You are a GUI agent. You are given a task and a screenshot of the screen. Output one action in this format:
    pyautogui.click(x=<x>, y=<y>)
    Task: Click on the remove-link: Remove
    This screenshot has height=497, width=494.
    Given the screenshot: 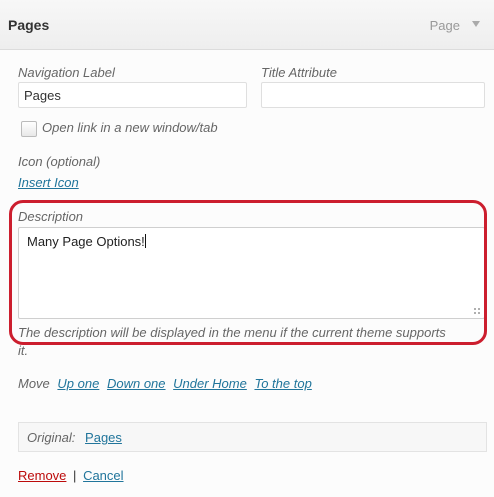 What is the action you would take?
    pyautogui.click(x=42, y=475)
    